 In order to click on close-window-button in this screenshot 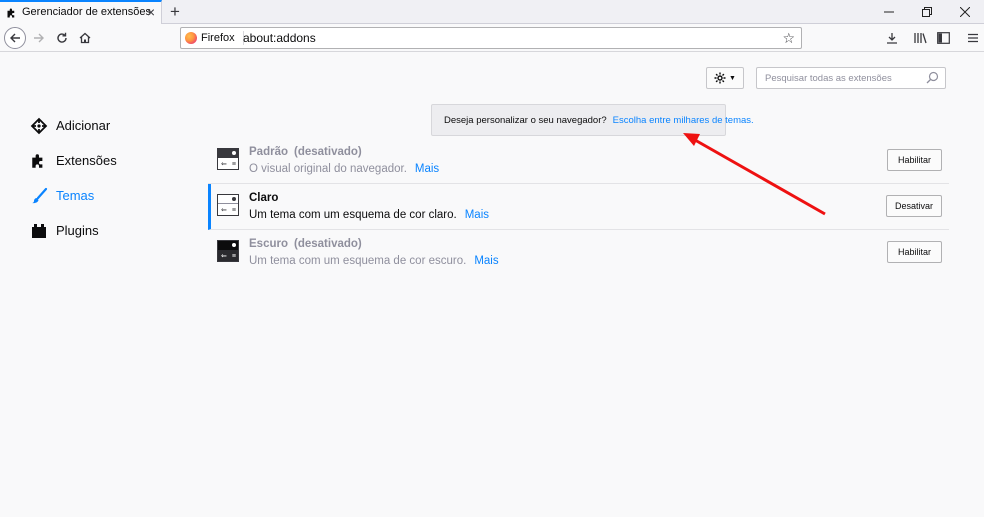, I will do `click(965, 12)`.